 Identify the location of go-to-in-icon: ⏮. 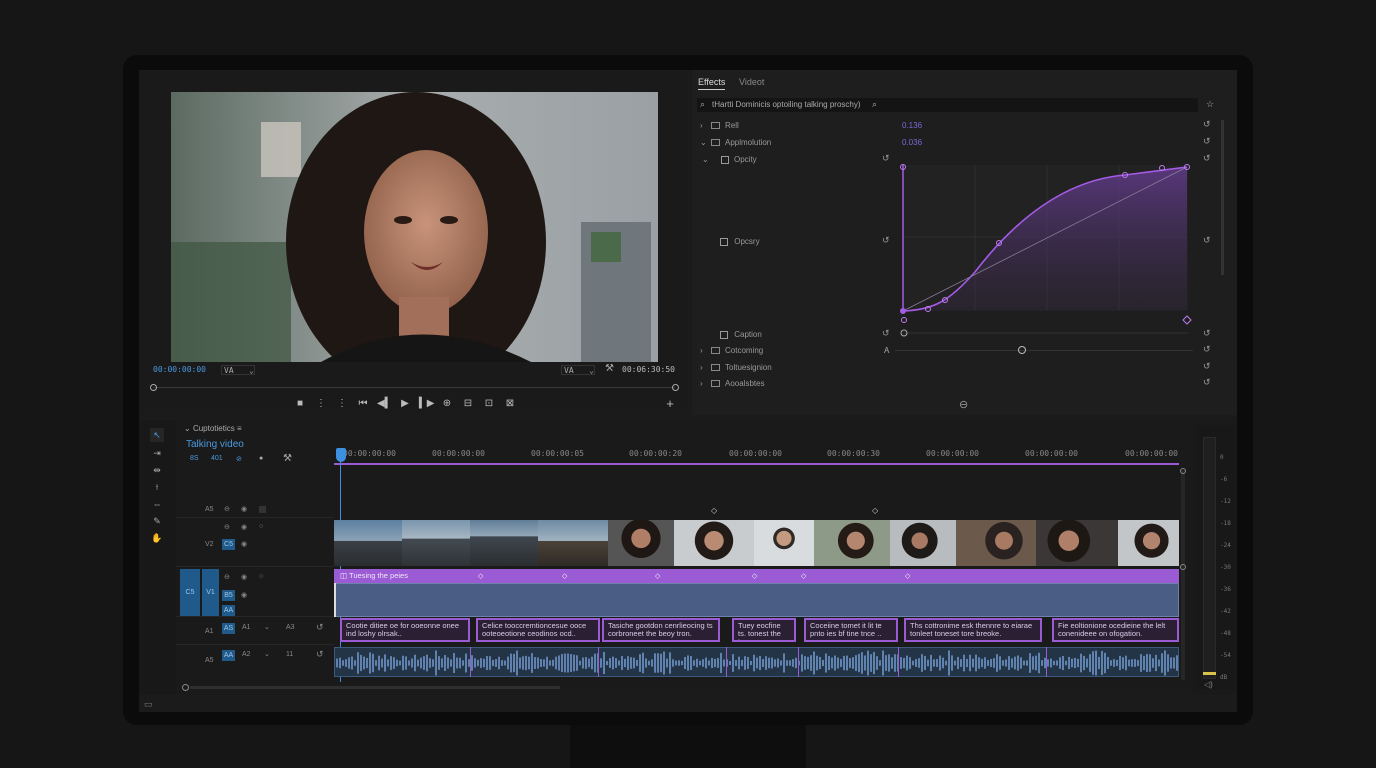
(363, 405).